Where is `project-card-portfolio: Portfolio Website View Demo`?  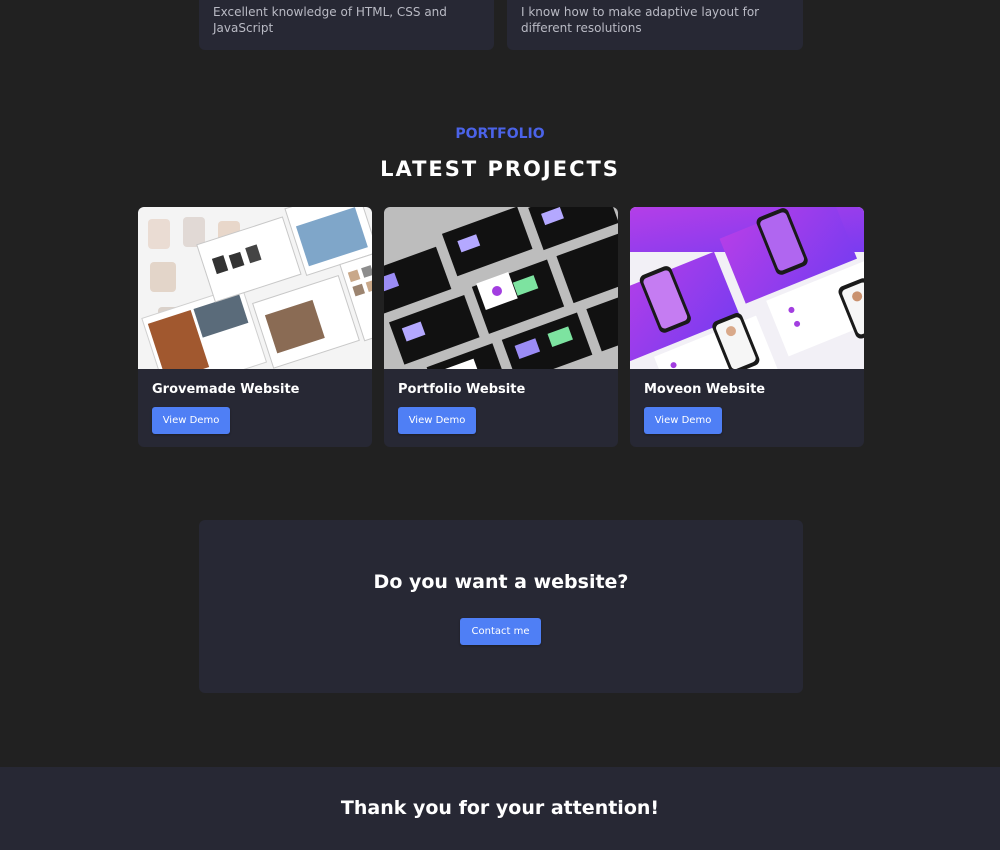 project-card-portfolio: Portfolio Website View Demo is located at coordinates (501, 327).